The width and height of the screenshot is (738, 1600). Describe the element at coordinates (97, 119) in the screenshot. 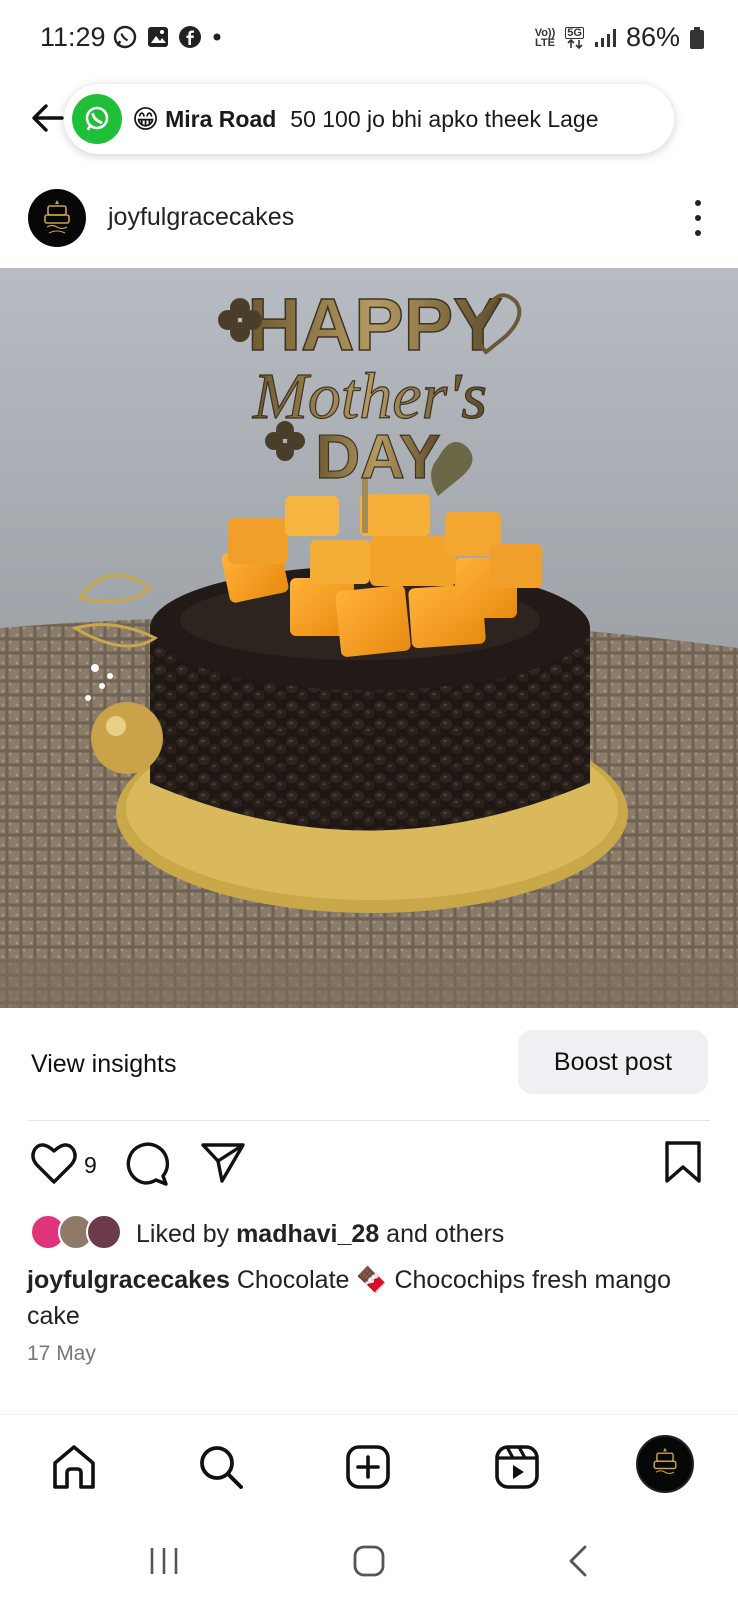

I see `whatsapp-icon` at that location.